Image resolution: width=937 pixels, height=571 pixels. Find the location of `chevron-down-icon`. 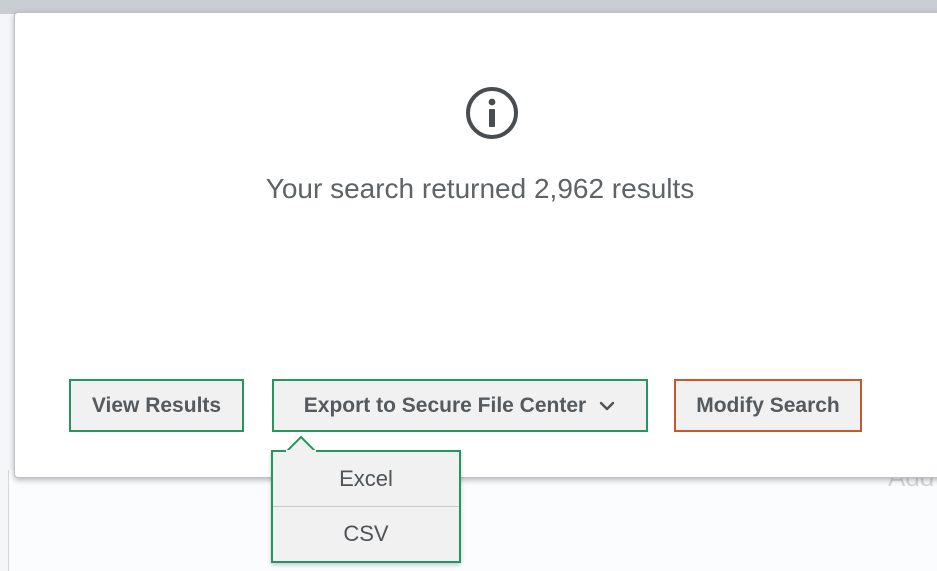

chevron-down-icon is located at coordinates (607, 405).